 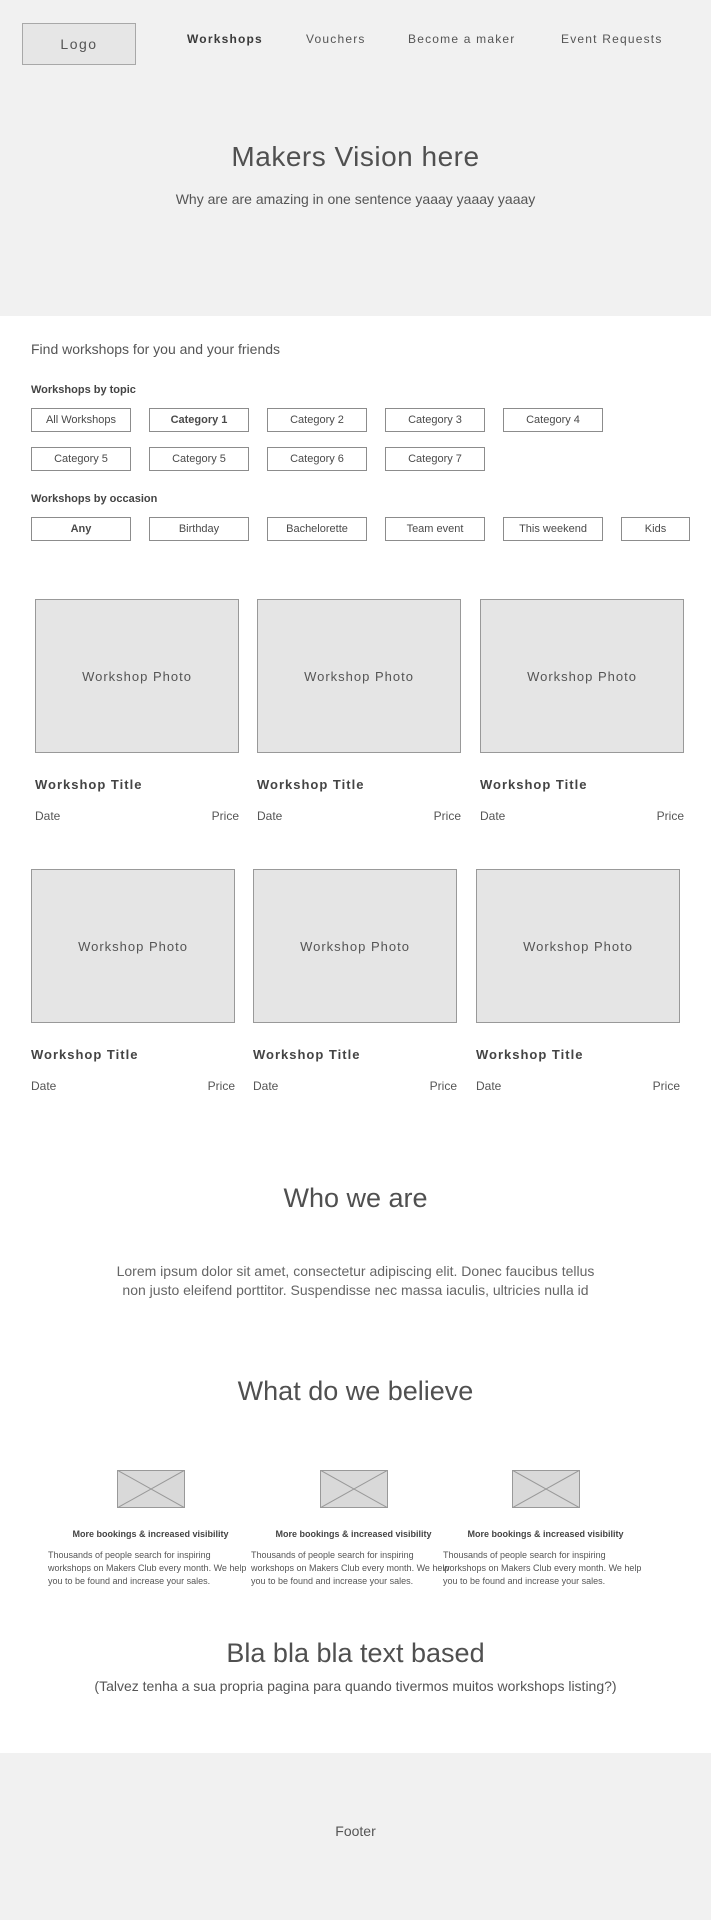 I want to click on hero-title: Makers Vision here, so click(x=355, y=156).